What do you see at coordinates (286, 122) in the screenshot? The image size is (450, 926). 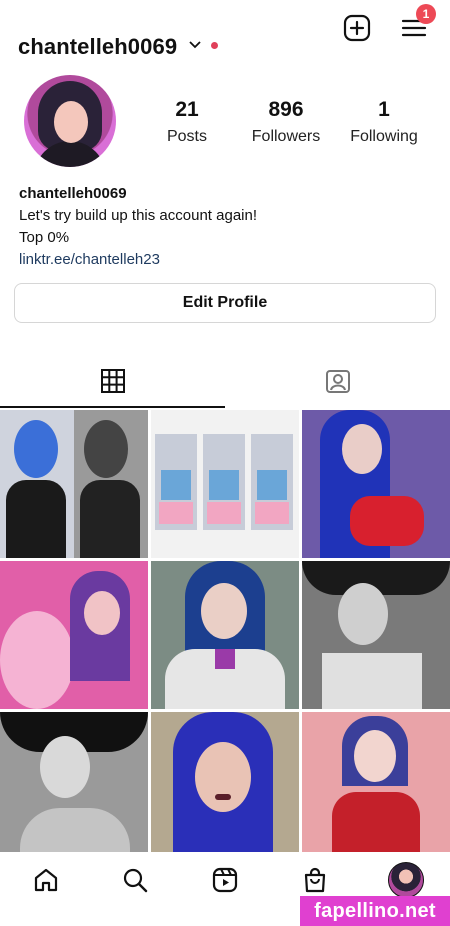 I see `followers-count: 896 Followers` at bounding box center [286, 122].